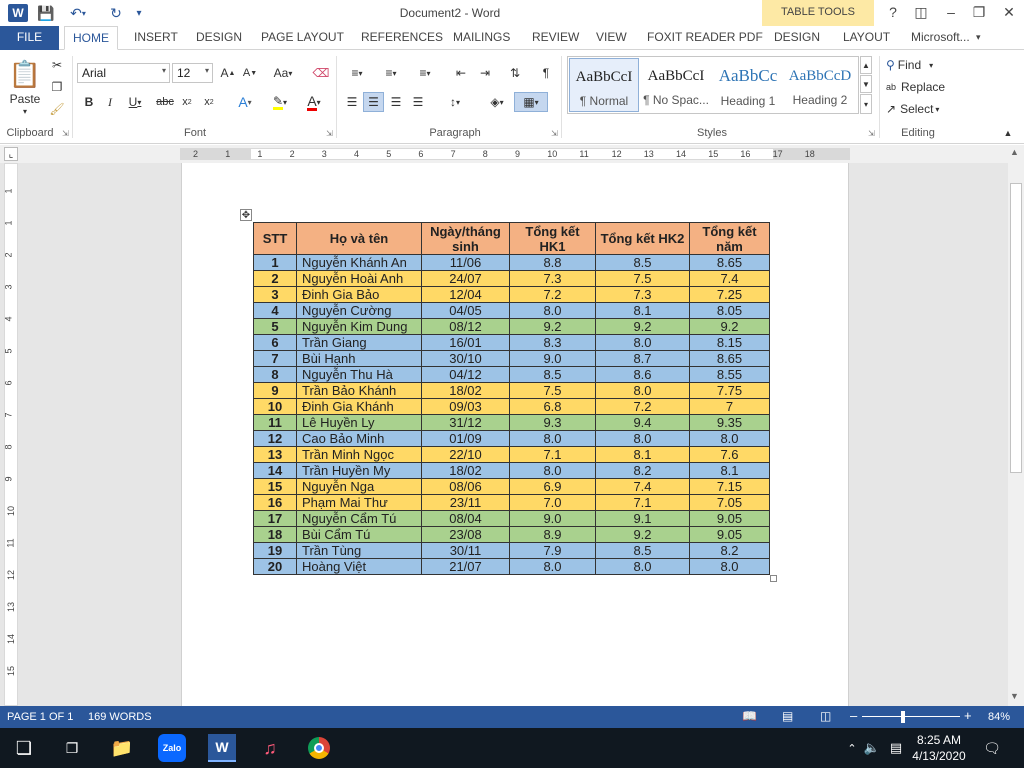  What do you see at coordinates (642, 374) in the screenshot?
I see `cell-hk2: 8.6` at bounding box center [642, 374].